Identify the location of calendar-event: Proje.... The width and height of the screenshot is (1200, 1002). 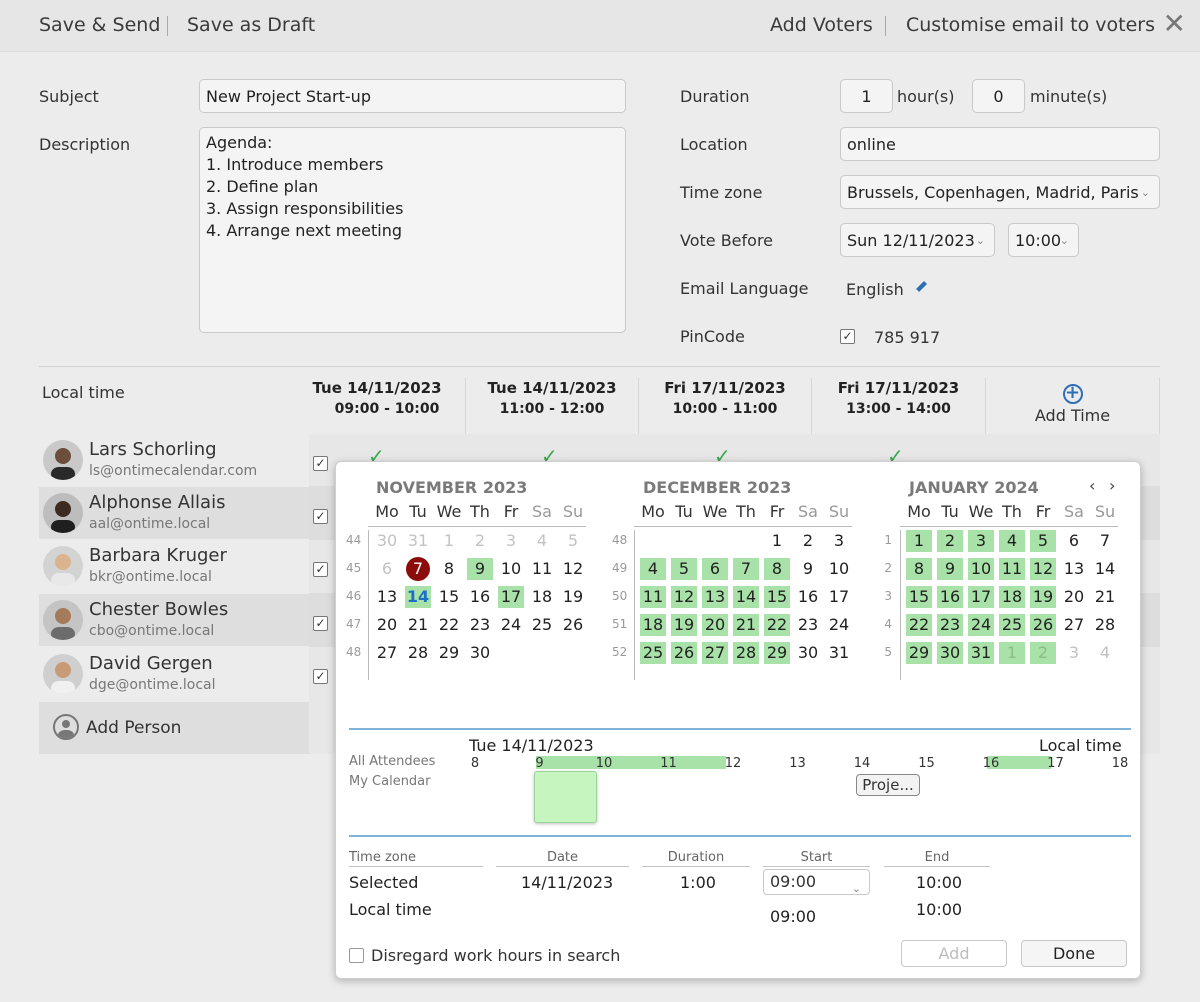
(888, 785).